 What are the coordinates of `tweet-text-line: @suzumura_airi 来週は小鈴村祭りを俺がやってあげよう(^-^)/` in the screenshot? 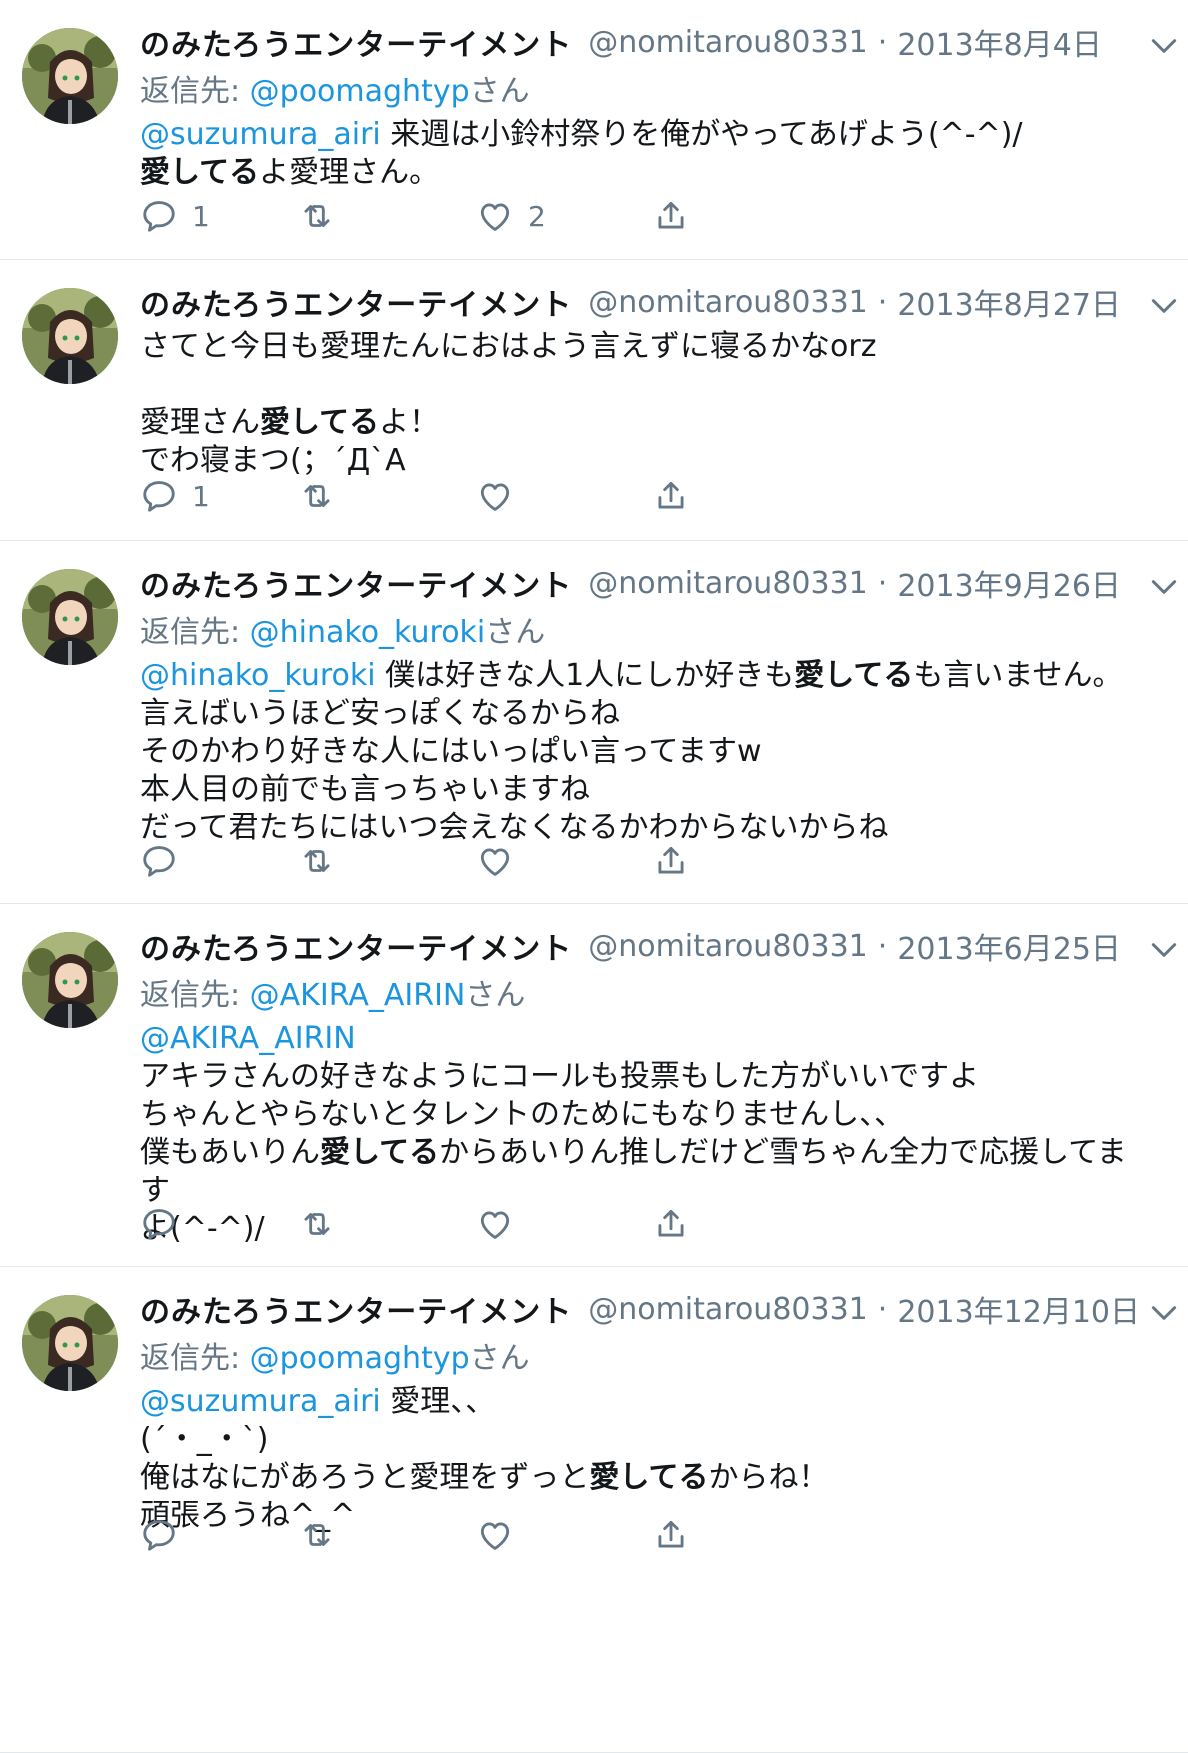 It's located at (640, 135).